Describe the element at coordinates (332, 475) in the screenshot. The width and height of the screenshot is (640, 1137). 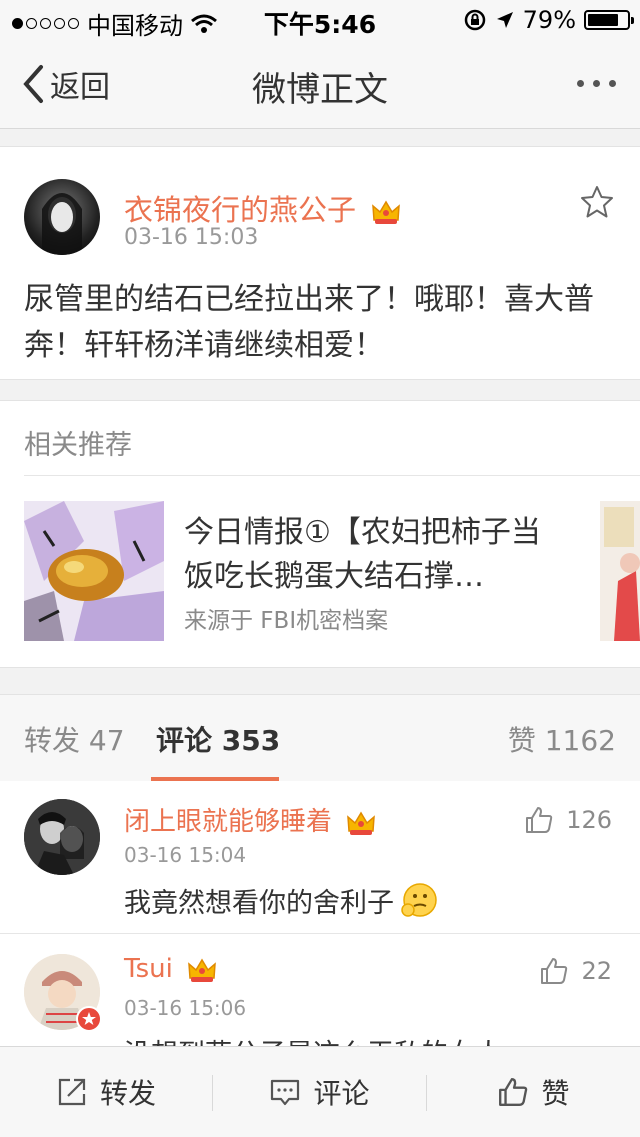
I see `divider` at that location.